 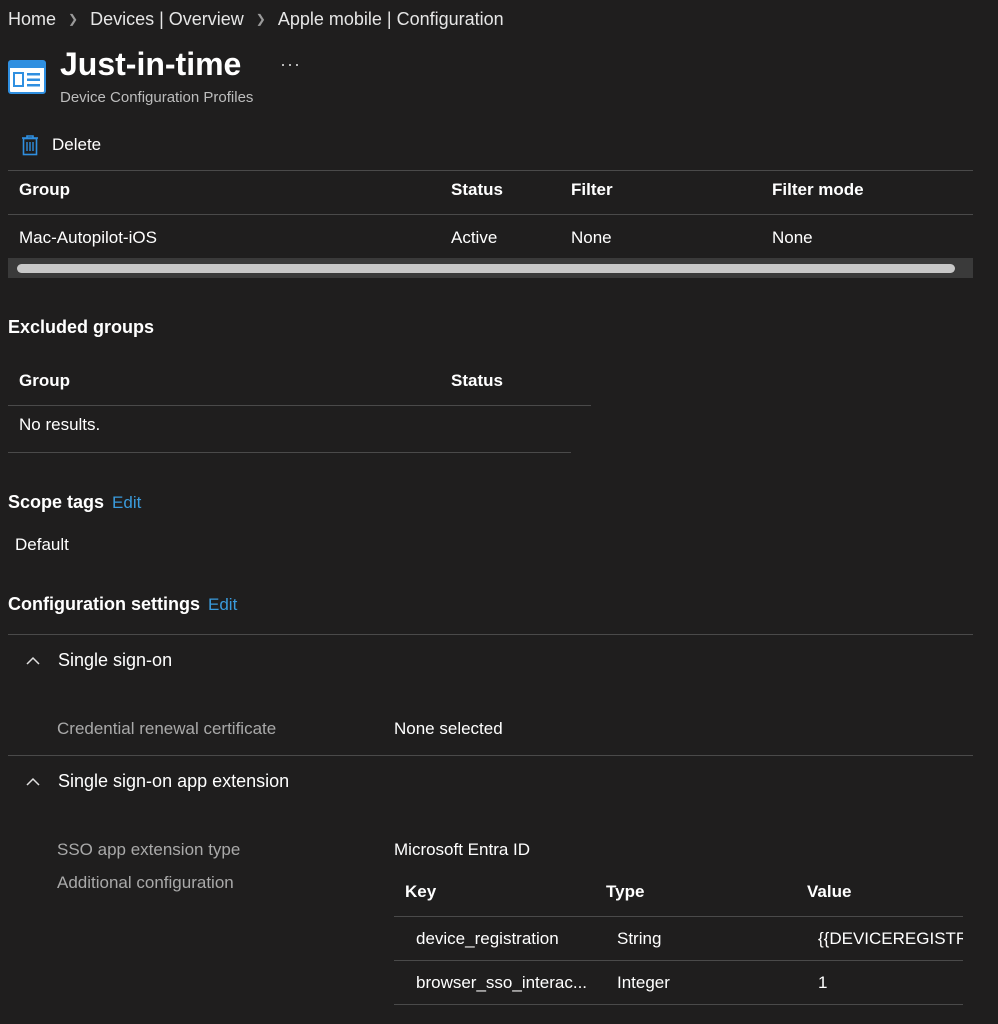 I want to click on setting-label: Additional configuration, so click(x=145, y=882).